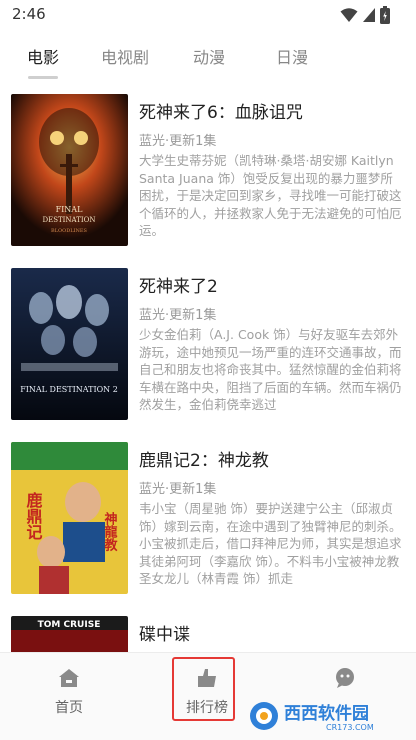  Describe the element at coordinates (69, 680) in the screenshot. I see `home-icon` at that location.